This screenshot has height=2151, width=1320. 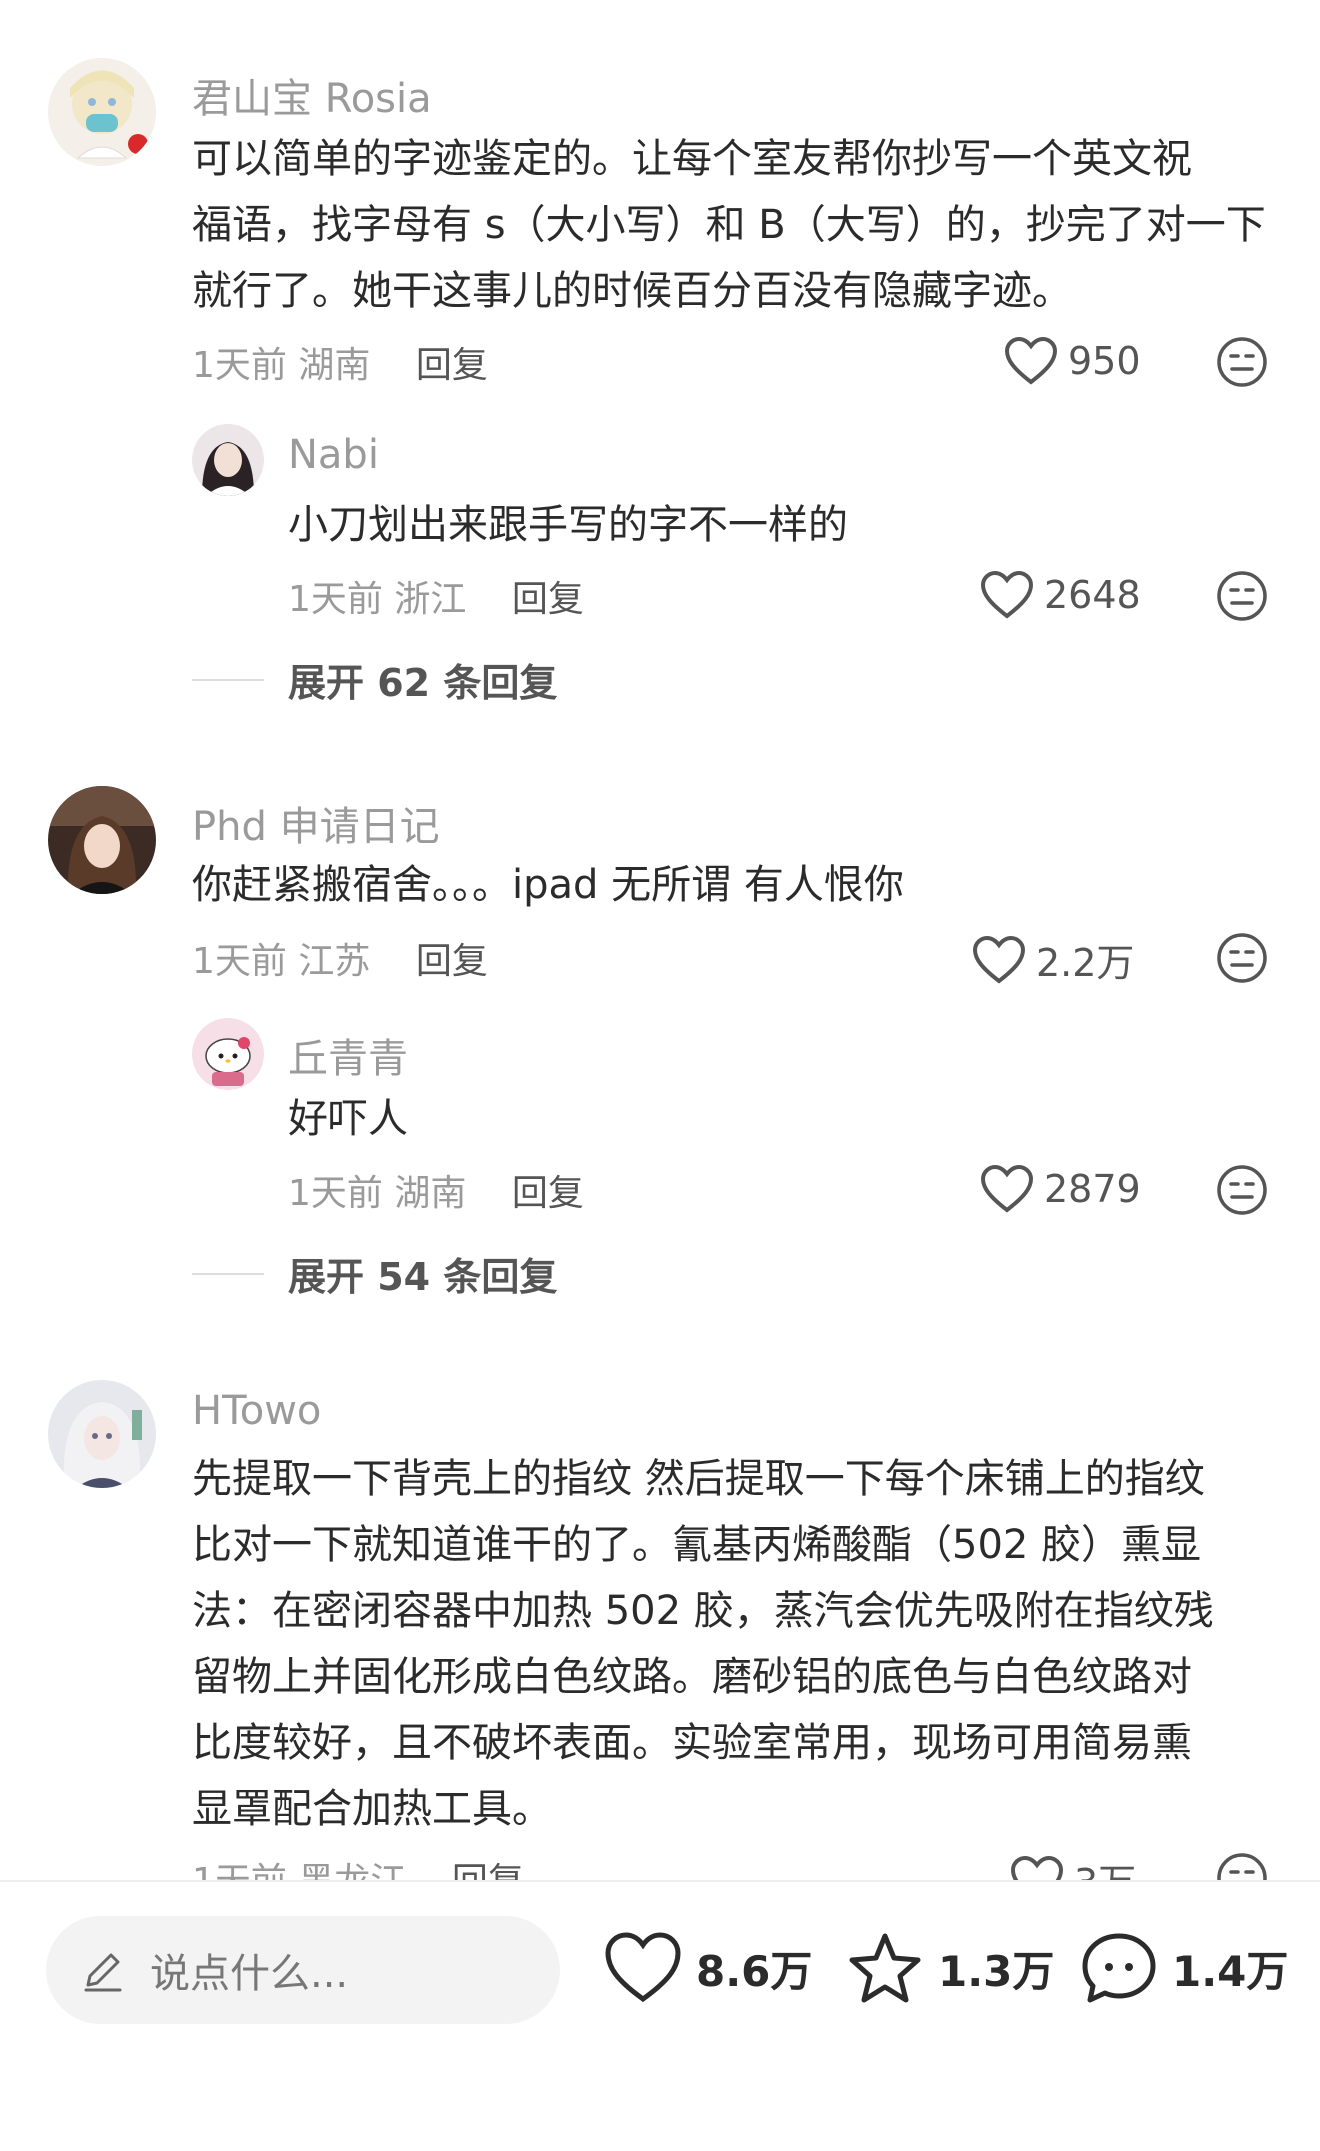 What do you see at coordinates (256, 1411) in the screenshot?
I see `comment-author: HTowo` at bounding box center [256, 1411].